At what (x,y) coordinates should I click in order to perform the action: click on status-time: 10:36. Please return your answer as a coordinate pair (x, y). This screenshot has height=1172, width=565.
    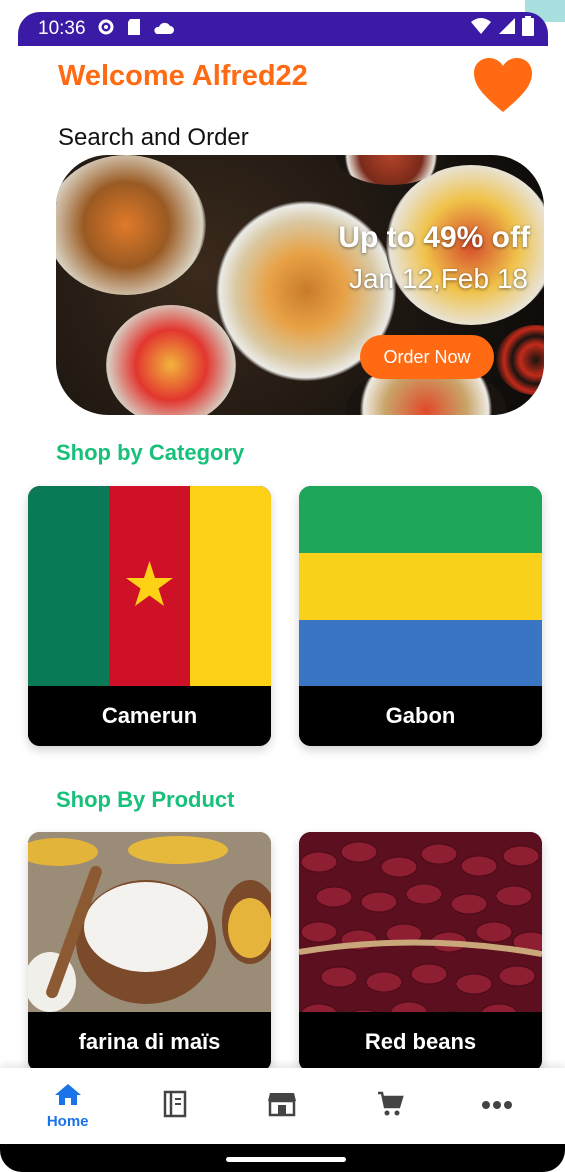
    Looking at the image, I should click on (62, 28).